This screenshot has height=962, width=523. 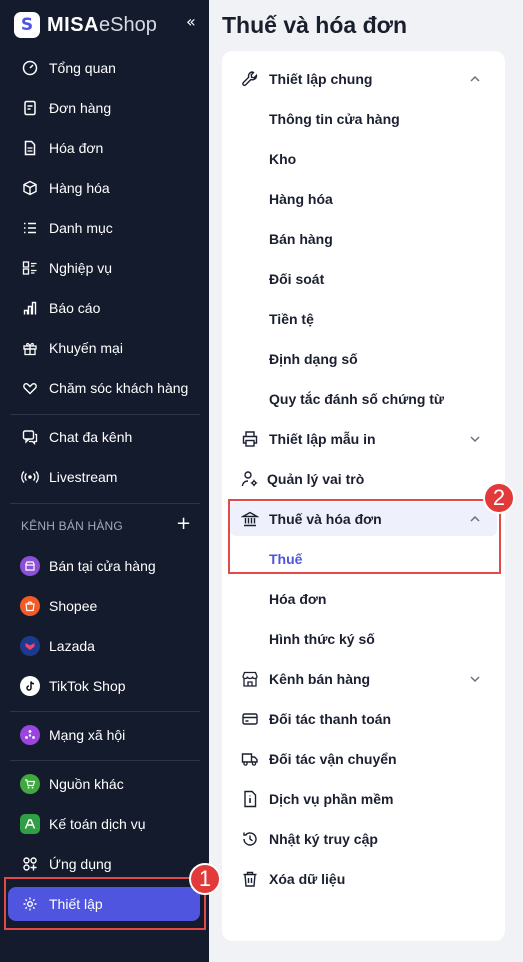 What do you see at coordinates (86, 348) in the screenshot?
I see `sidebar-item-label: Khuyến mại` at bounding box center [86, 348].